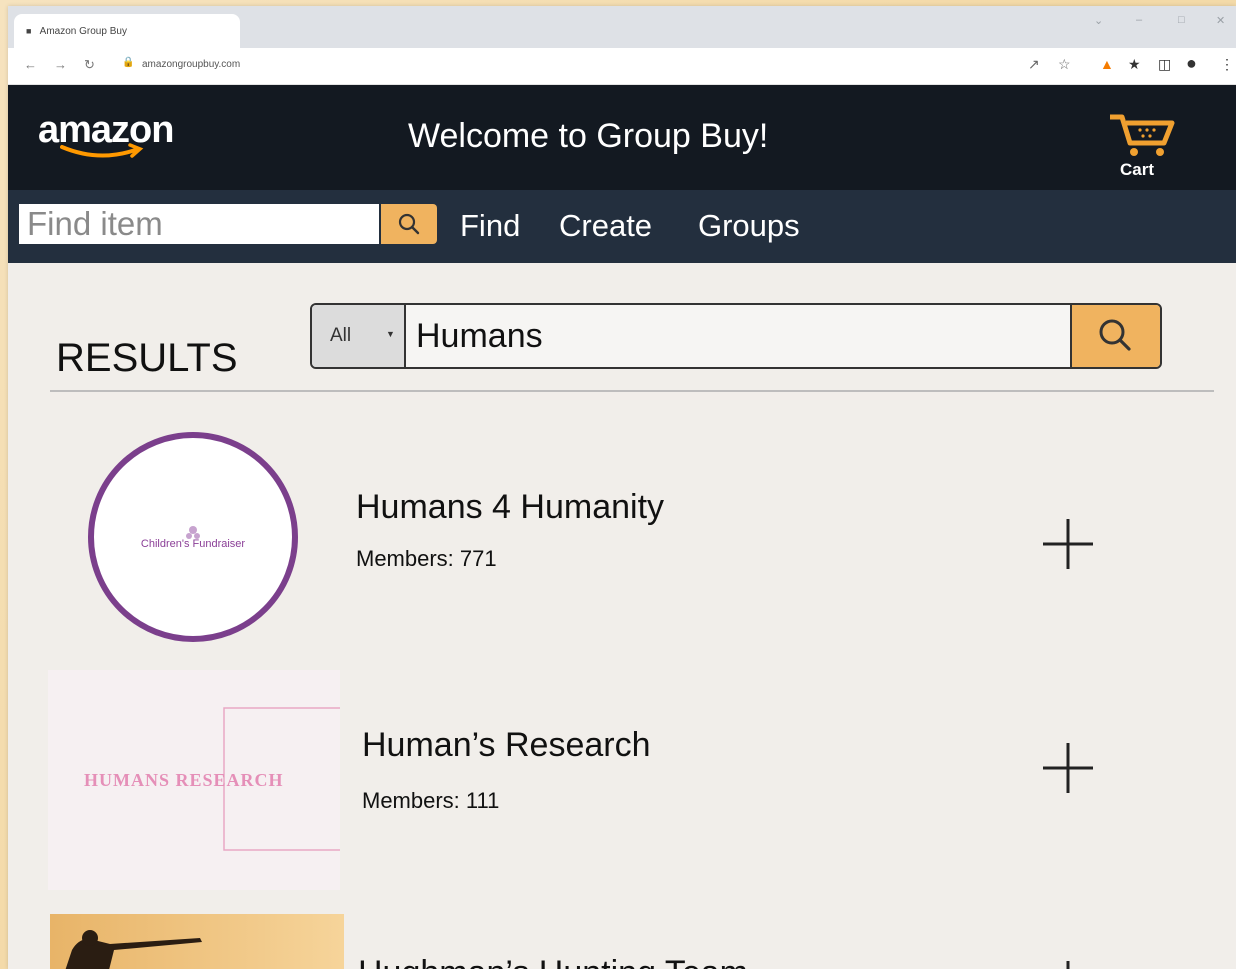 The image size is (1236, 969). What do you see at coordinates (638, 941) in the screenshot?
I see `result-item: Hughman’s Hunting Team` at bounding box center [638, 941].